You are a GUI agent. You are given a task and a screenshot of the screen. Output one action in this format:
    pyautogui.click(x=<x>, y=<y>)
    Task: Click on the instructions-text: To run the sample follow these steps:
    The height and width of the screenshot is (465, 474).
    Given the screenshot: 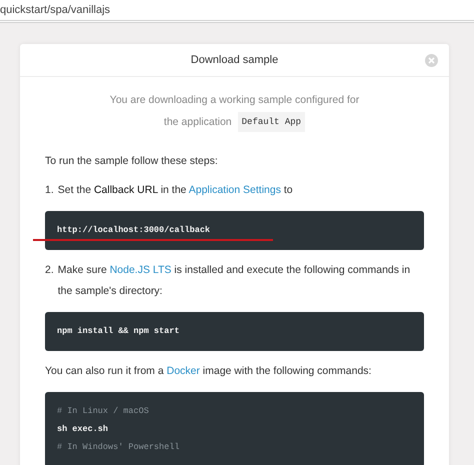 What is the action you would take?
    pyautogui.click(x=132, y=161)
    